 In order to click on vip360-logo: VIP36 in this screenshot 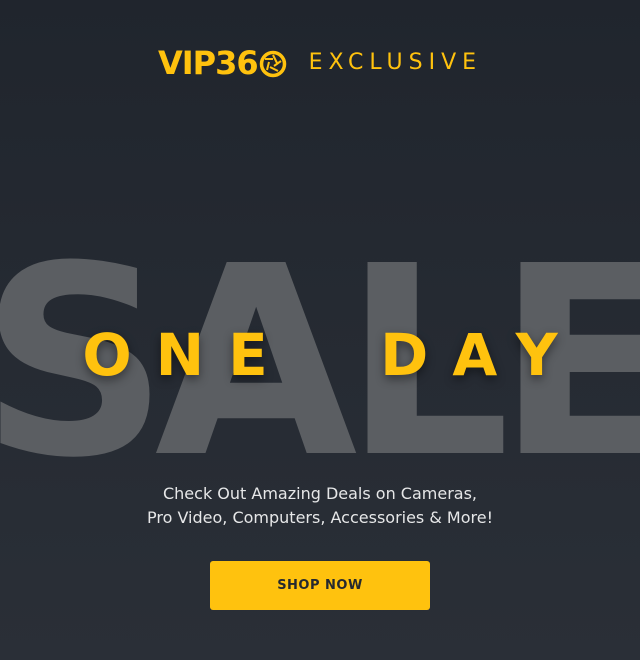, I will do `click(222, 63)`.